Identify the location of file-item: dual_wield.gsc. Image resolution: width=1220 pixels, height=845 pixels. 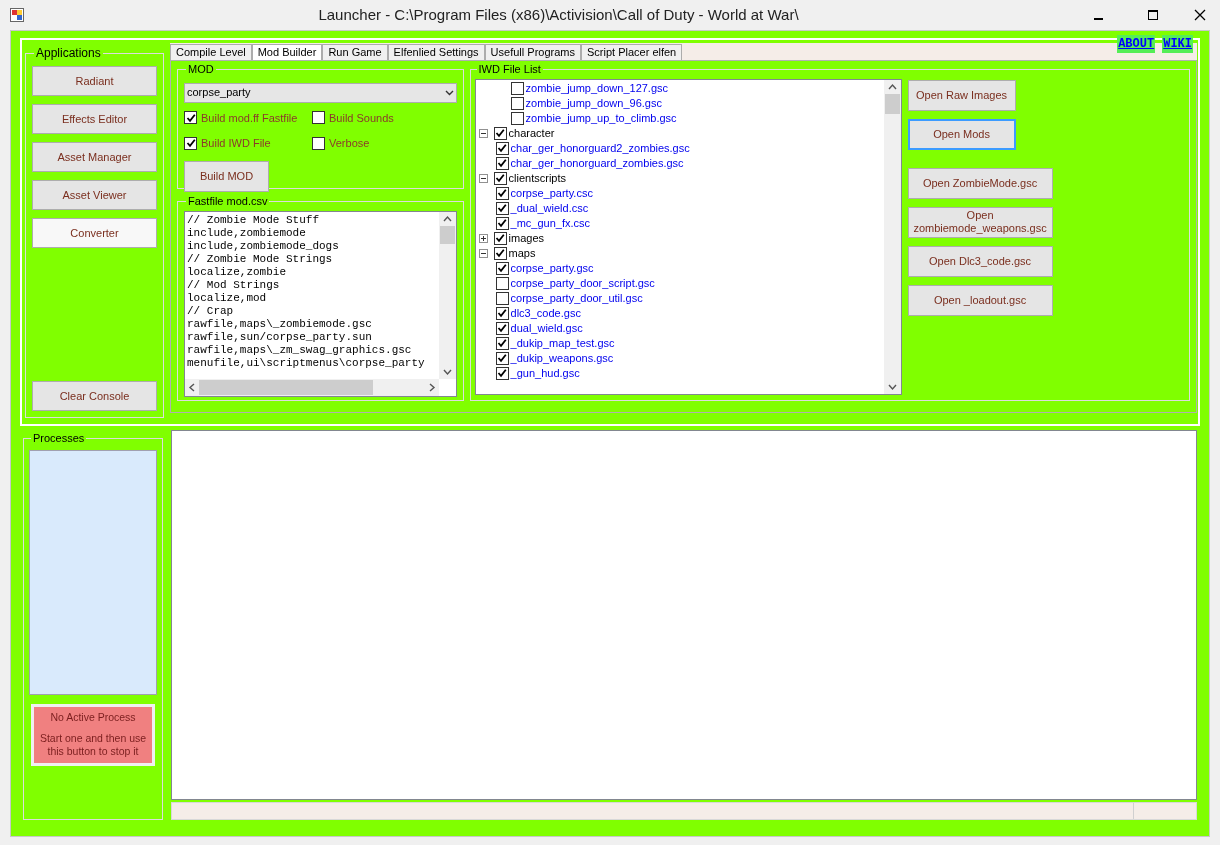
(546, 328).